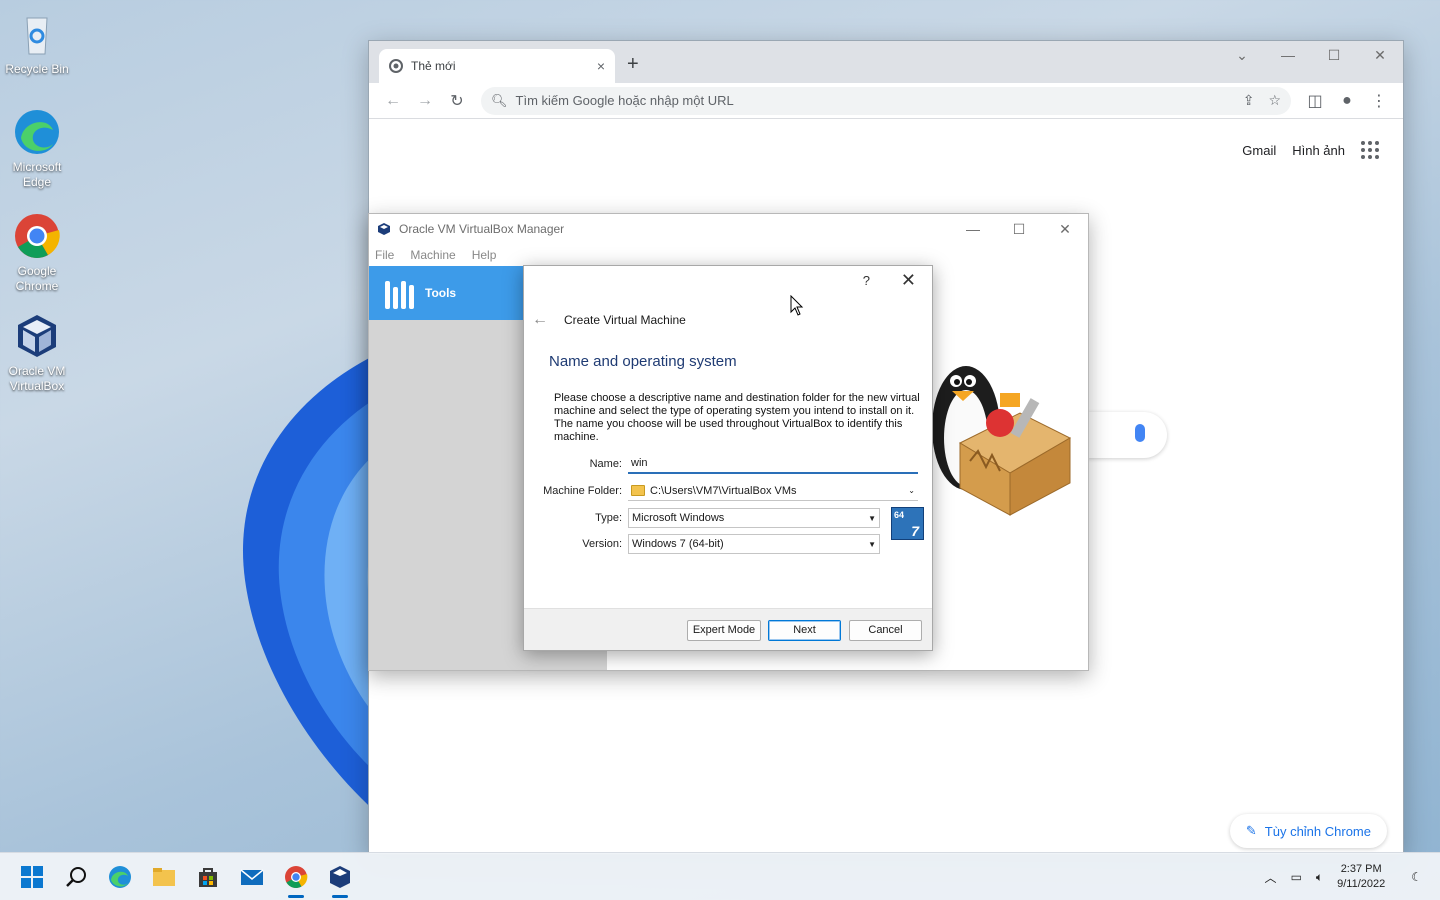 Image resolution: width=1440 pixels, height=900 pixels. What do you see at coordinates (164, 877) in the screenshot?
I see `file-explorer-icon` at bounding box center [164, 877].